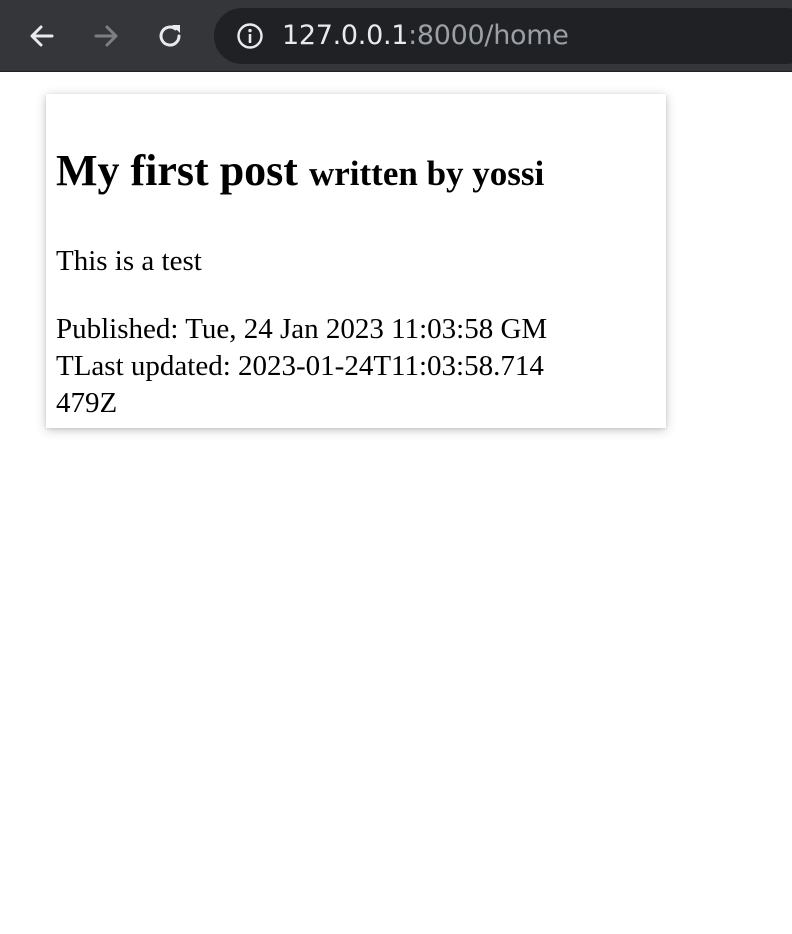 The width and height of the screenshot is (792, 934). I want to click on published-label: Published:, so click(121, 329).